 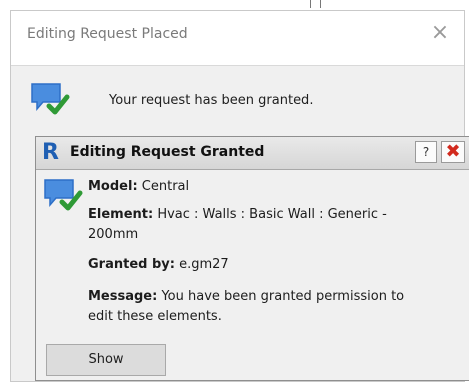 I want to click on model-field: Model: Central, so click(x=260, y=187).